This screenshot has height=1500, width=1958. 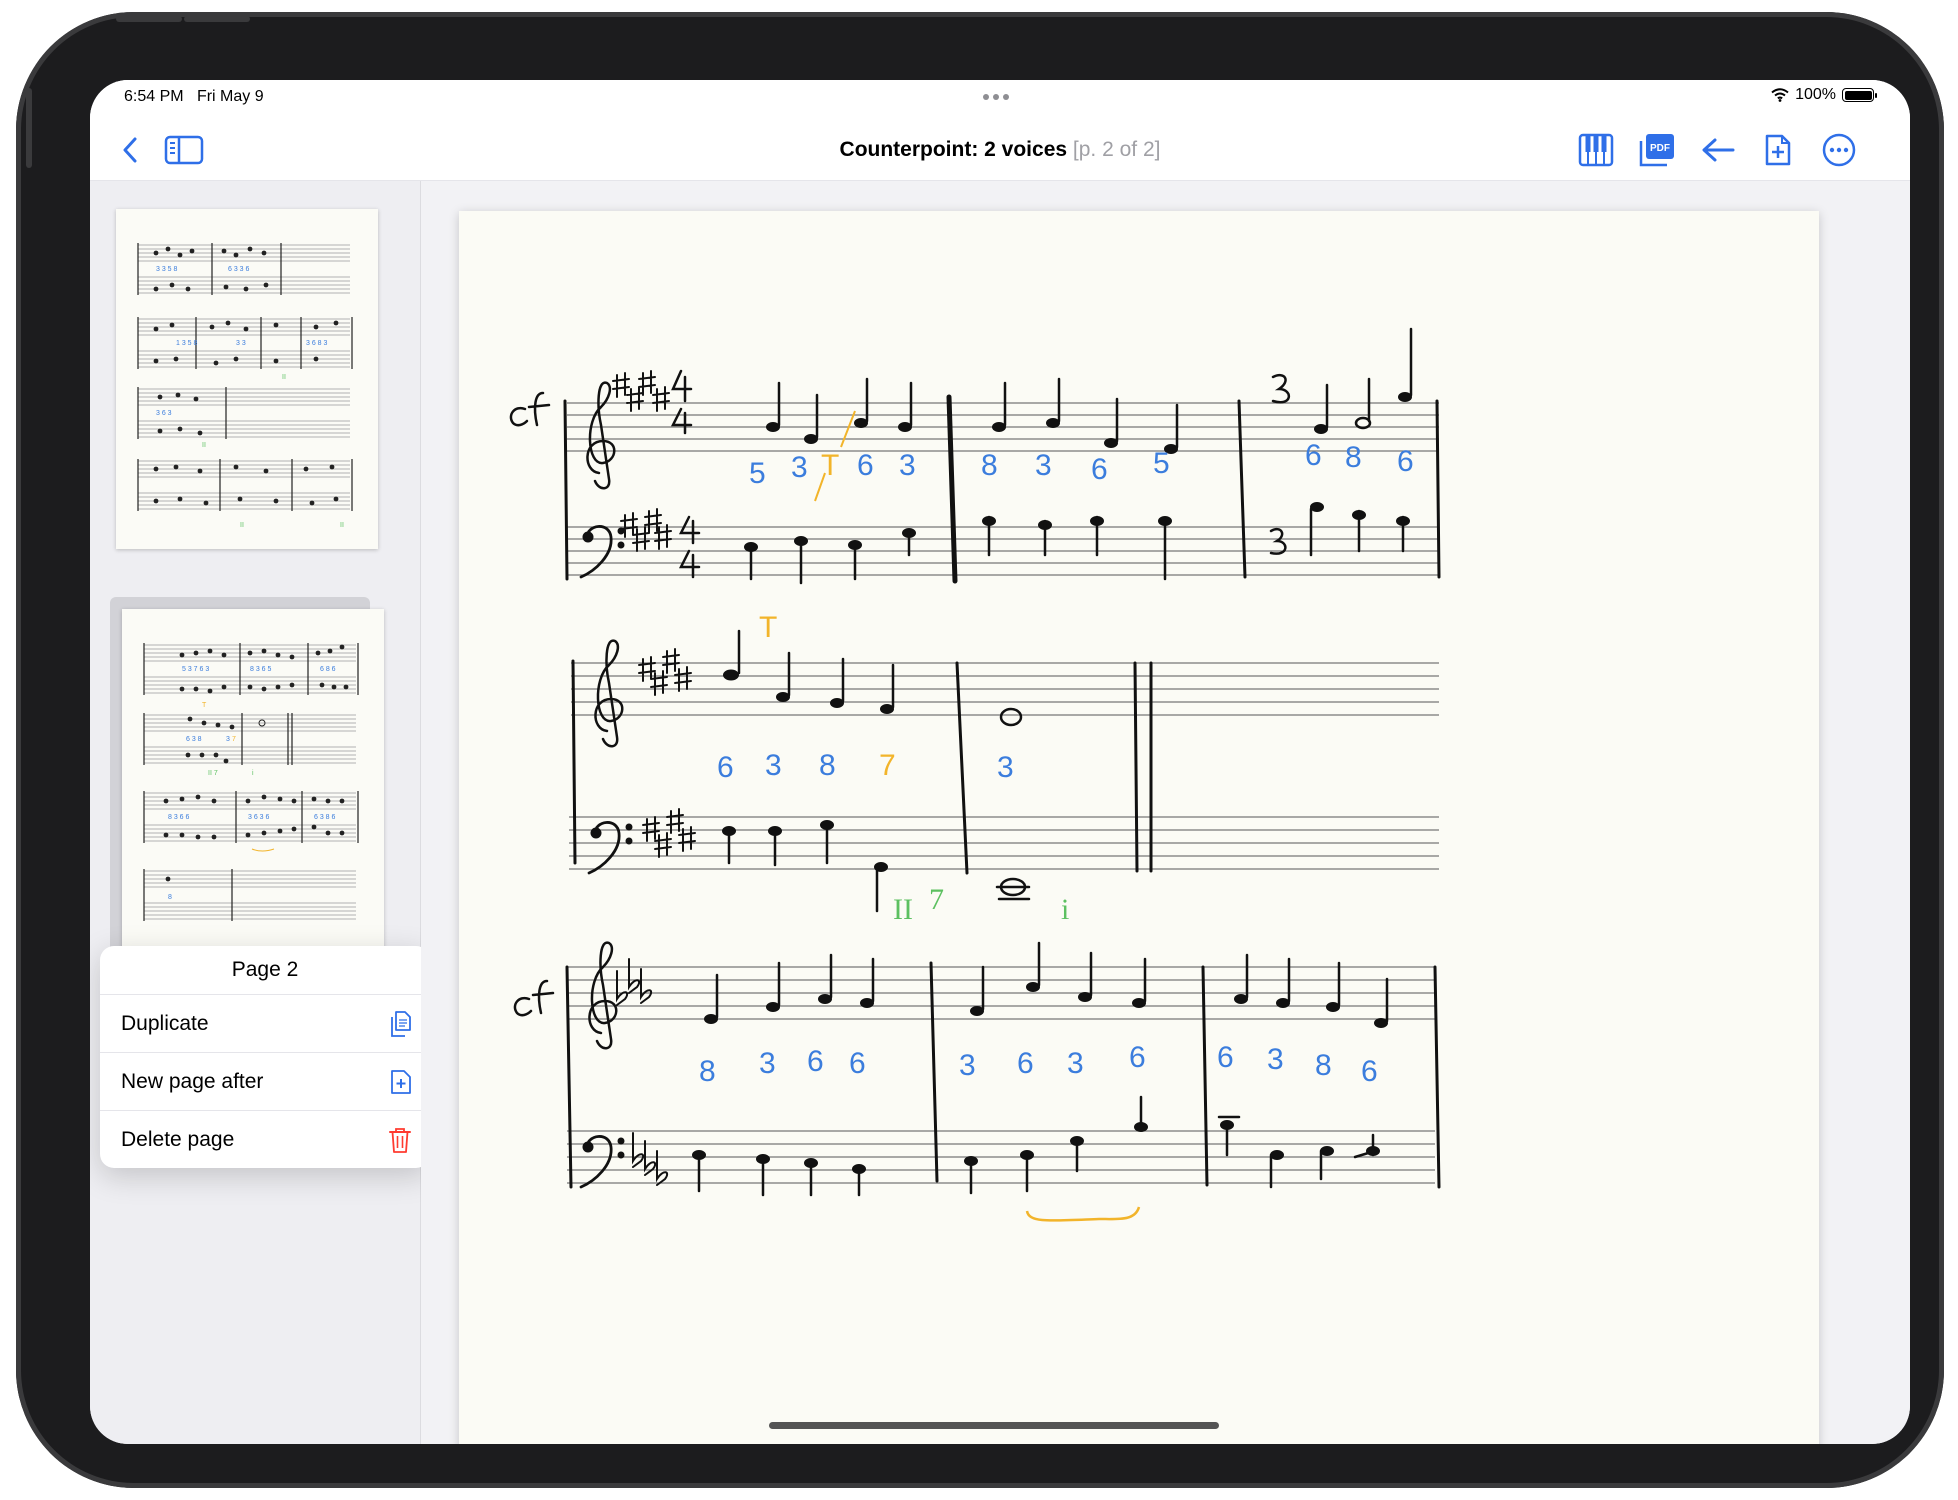 What do you see at coordinates (265, 1139) in the screenshot?
I see `delete-page-button: Delete page` at bounding box center [265, 1139].